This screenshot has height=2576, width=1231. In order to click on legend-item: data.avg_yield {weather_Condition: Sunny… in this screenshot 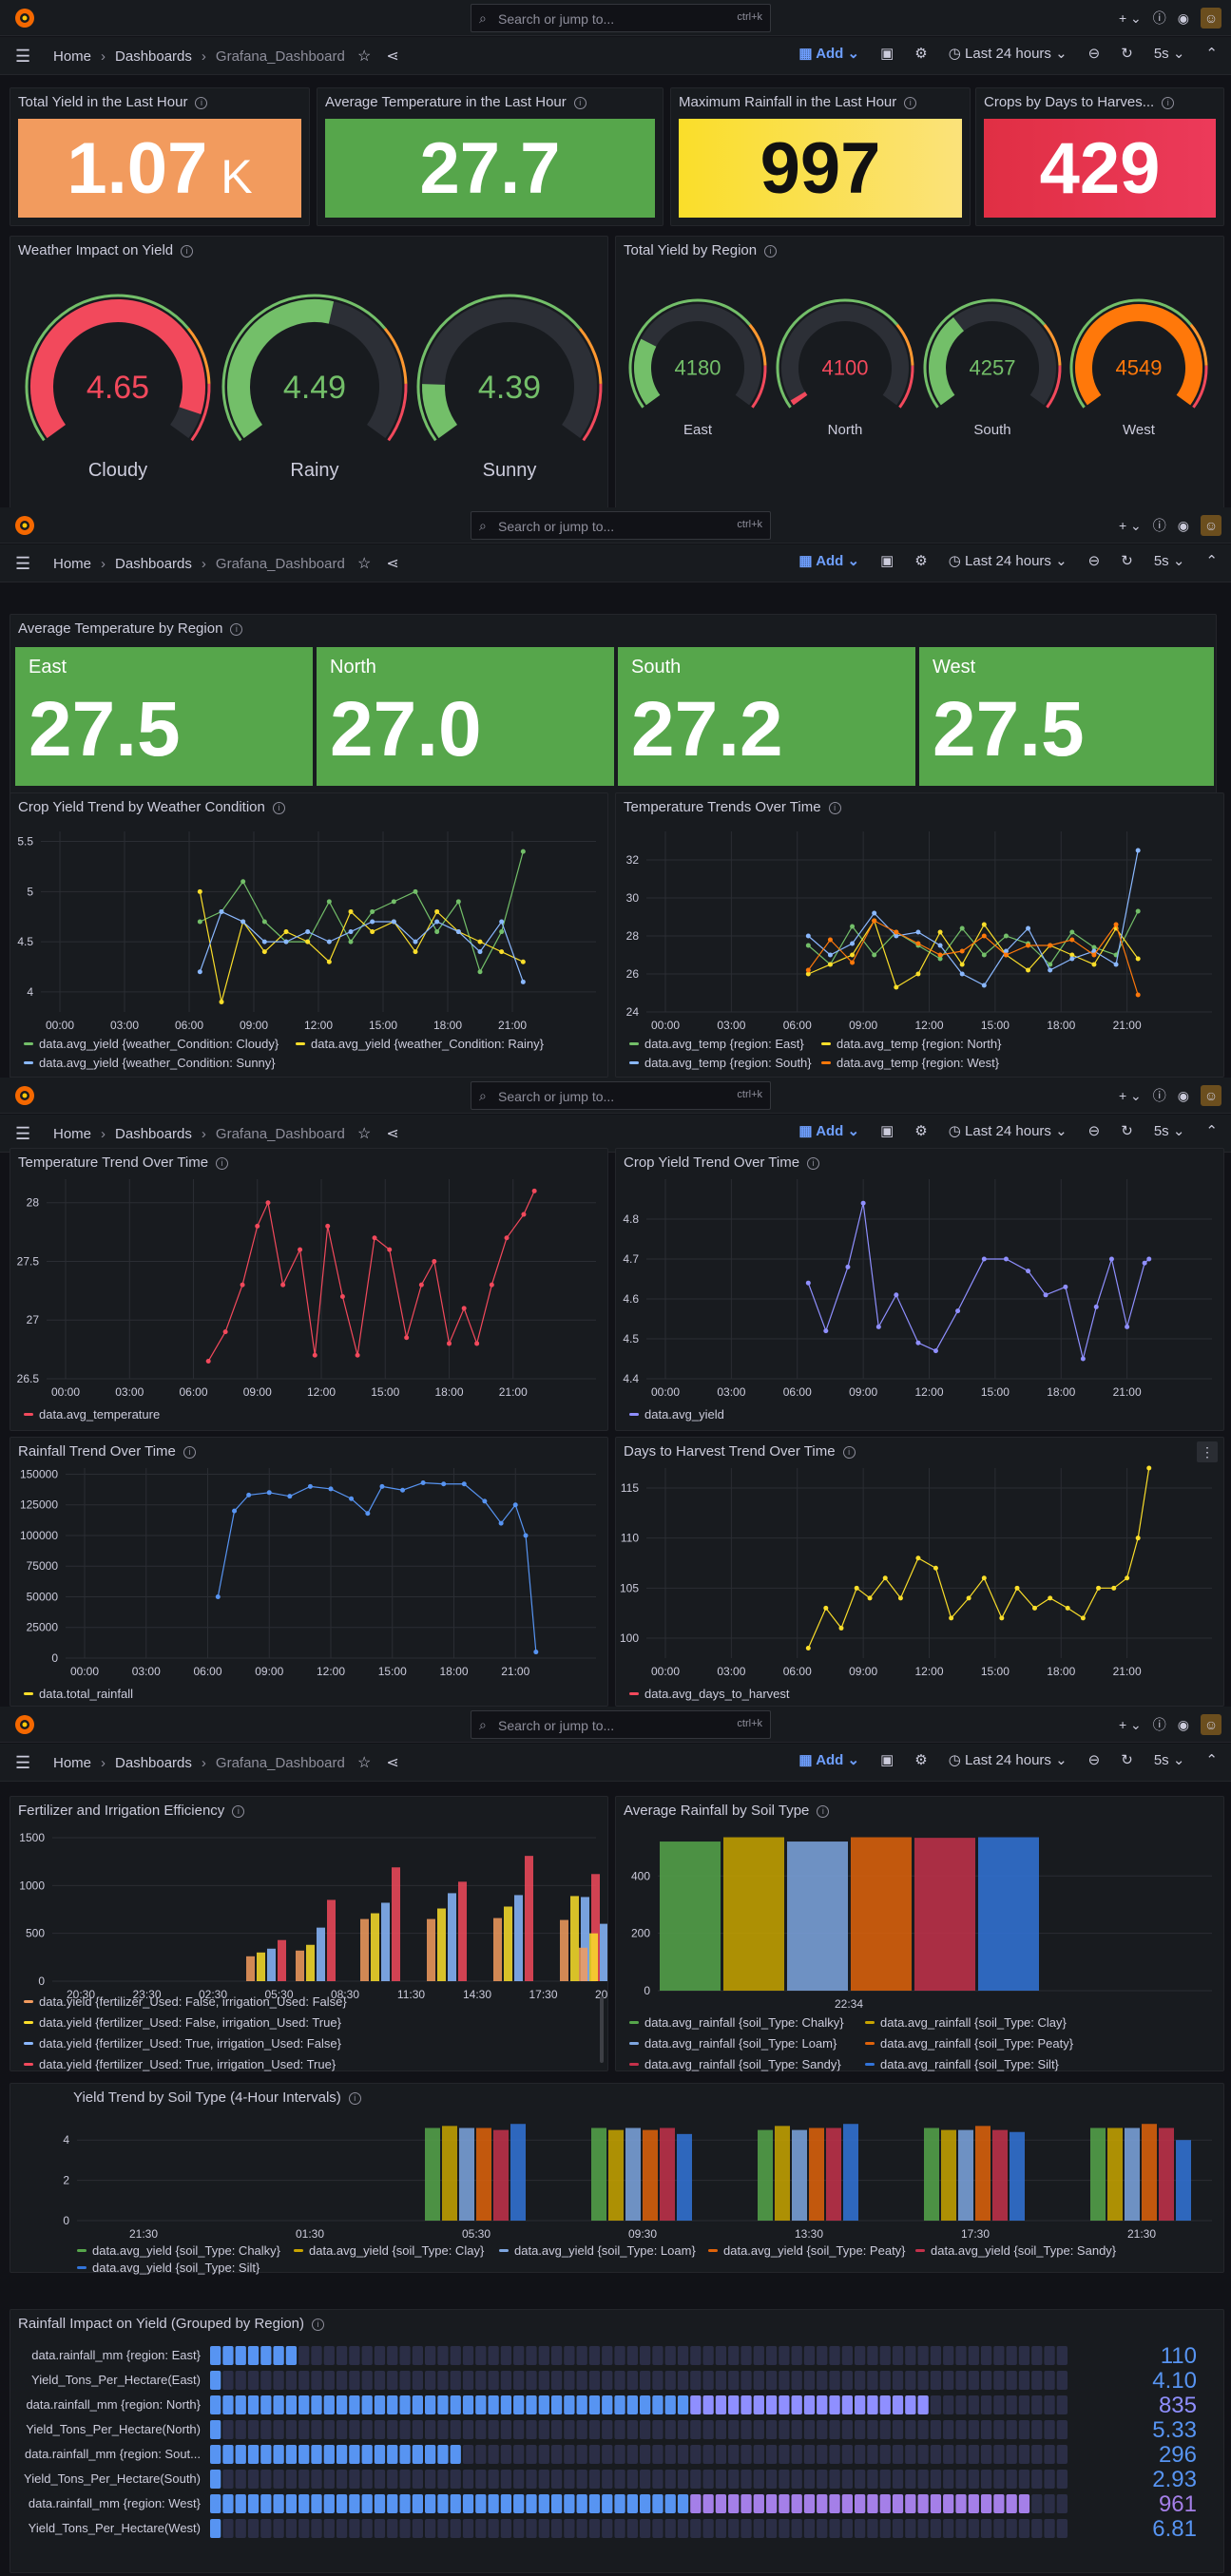, I will do `click(150, 1063)`.